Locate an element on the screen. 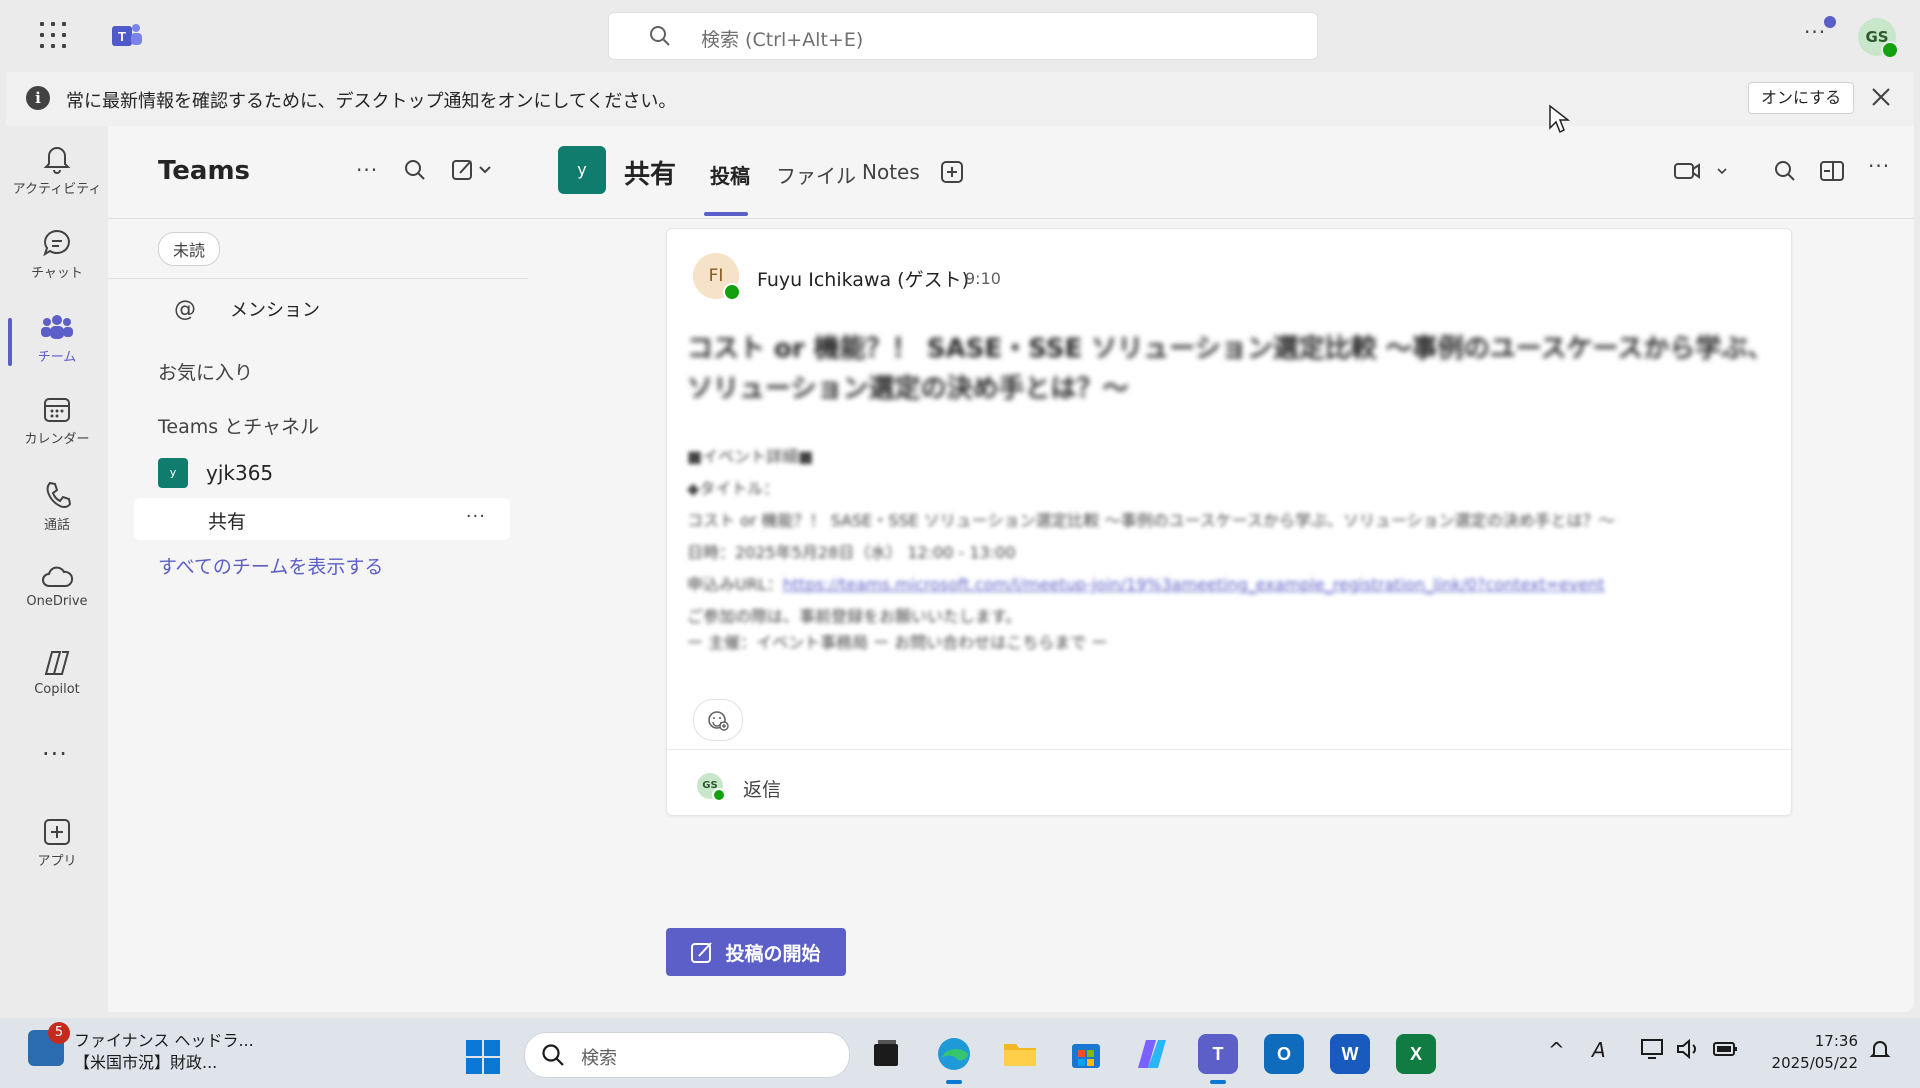 The height and width of the screenshot is (1088, 1920). file-explorer-icon is located at coordinates (1020, 1054).